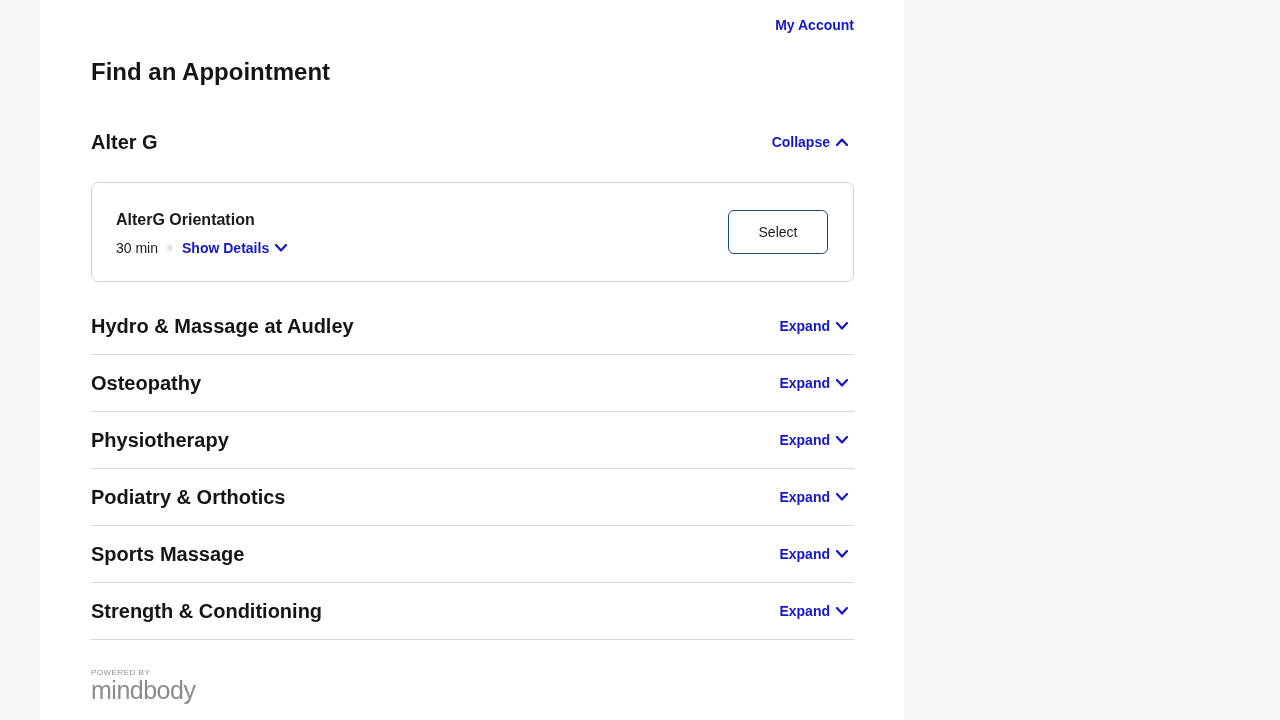 The height and width of the screenshot is (720, 1280). I want to click on mindbody-logo: mindbody, so click(143, 690).